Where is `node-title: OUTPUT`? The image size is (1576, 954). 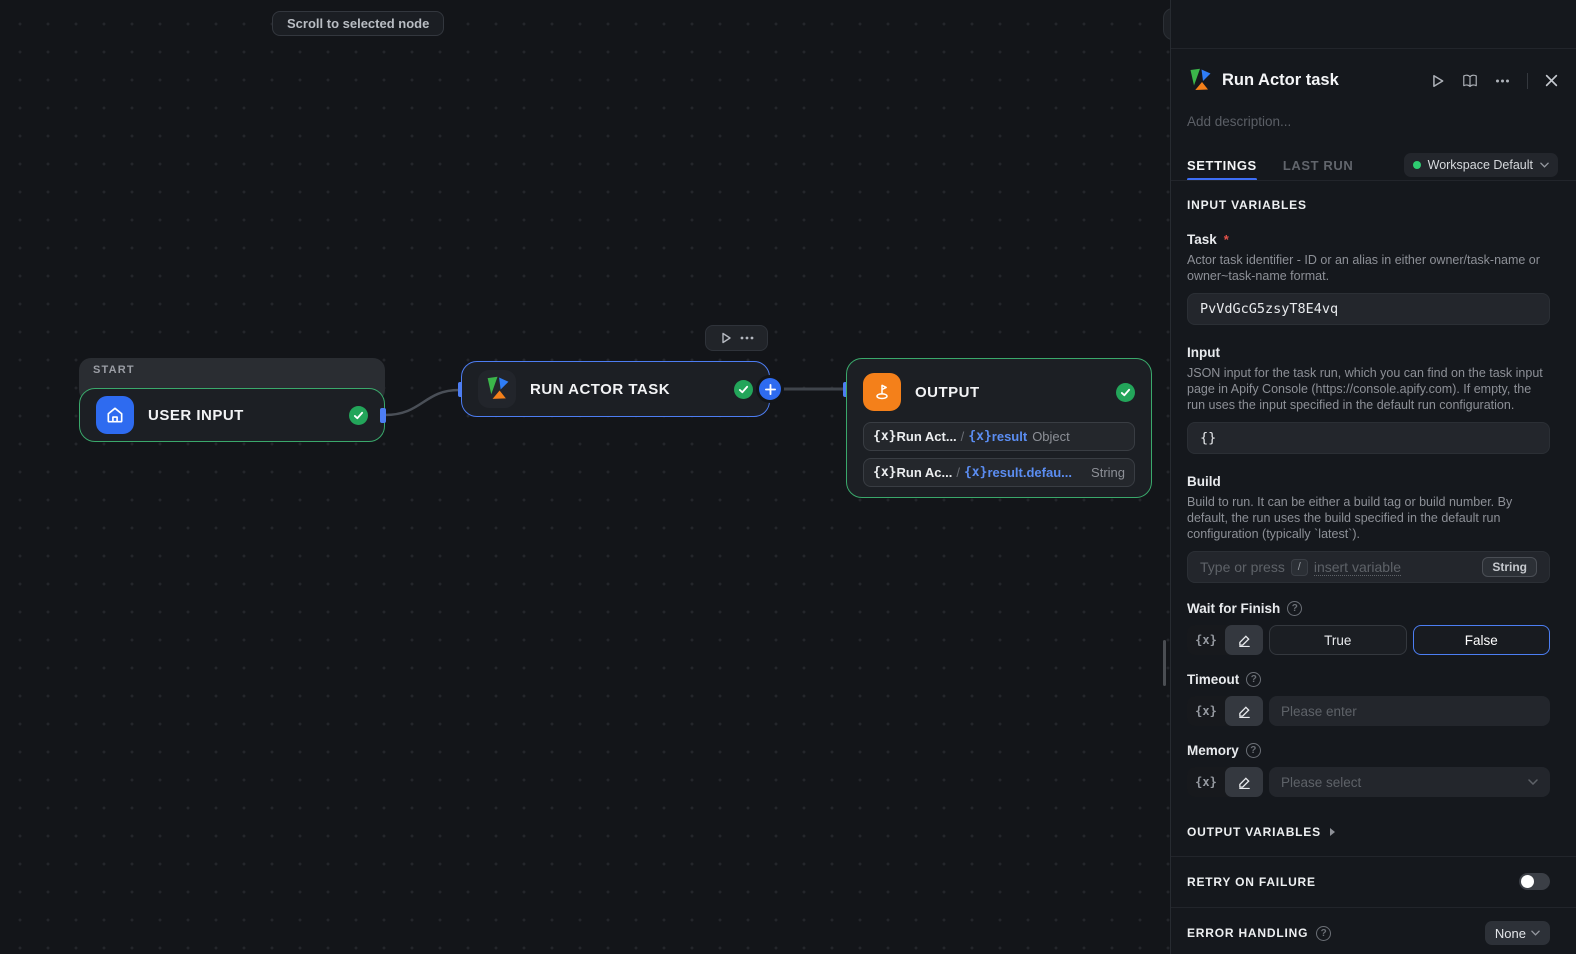
node-title: OUTPUT is located at coordinates (947, 392).